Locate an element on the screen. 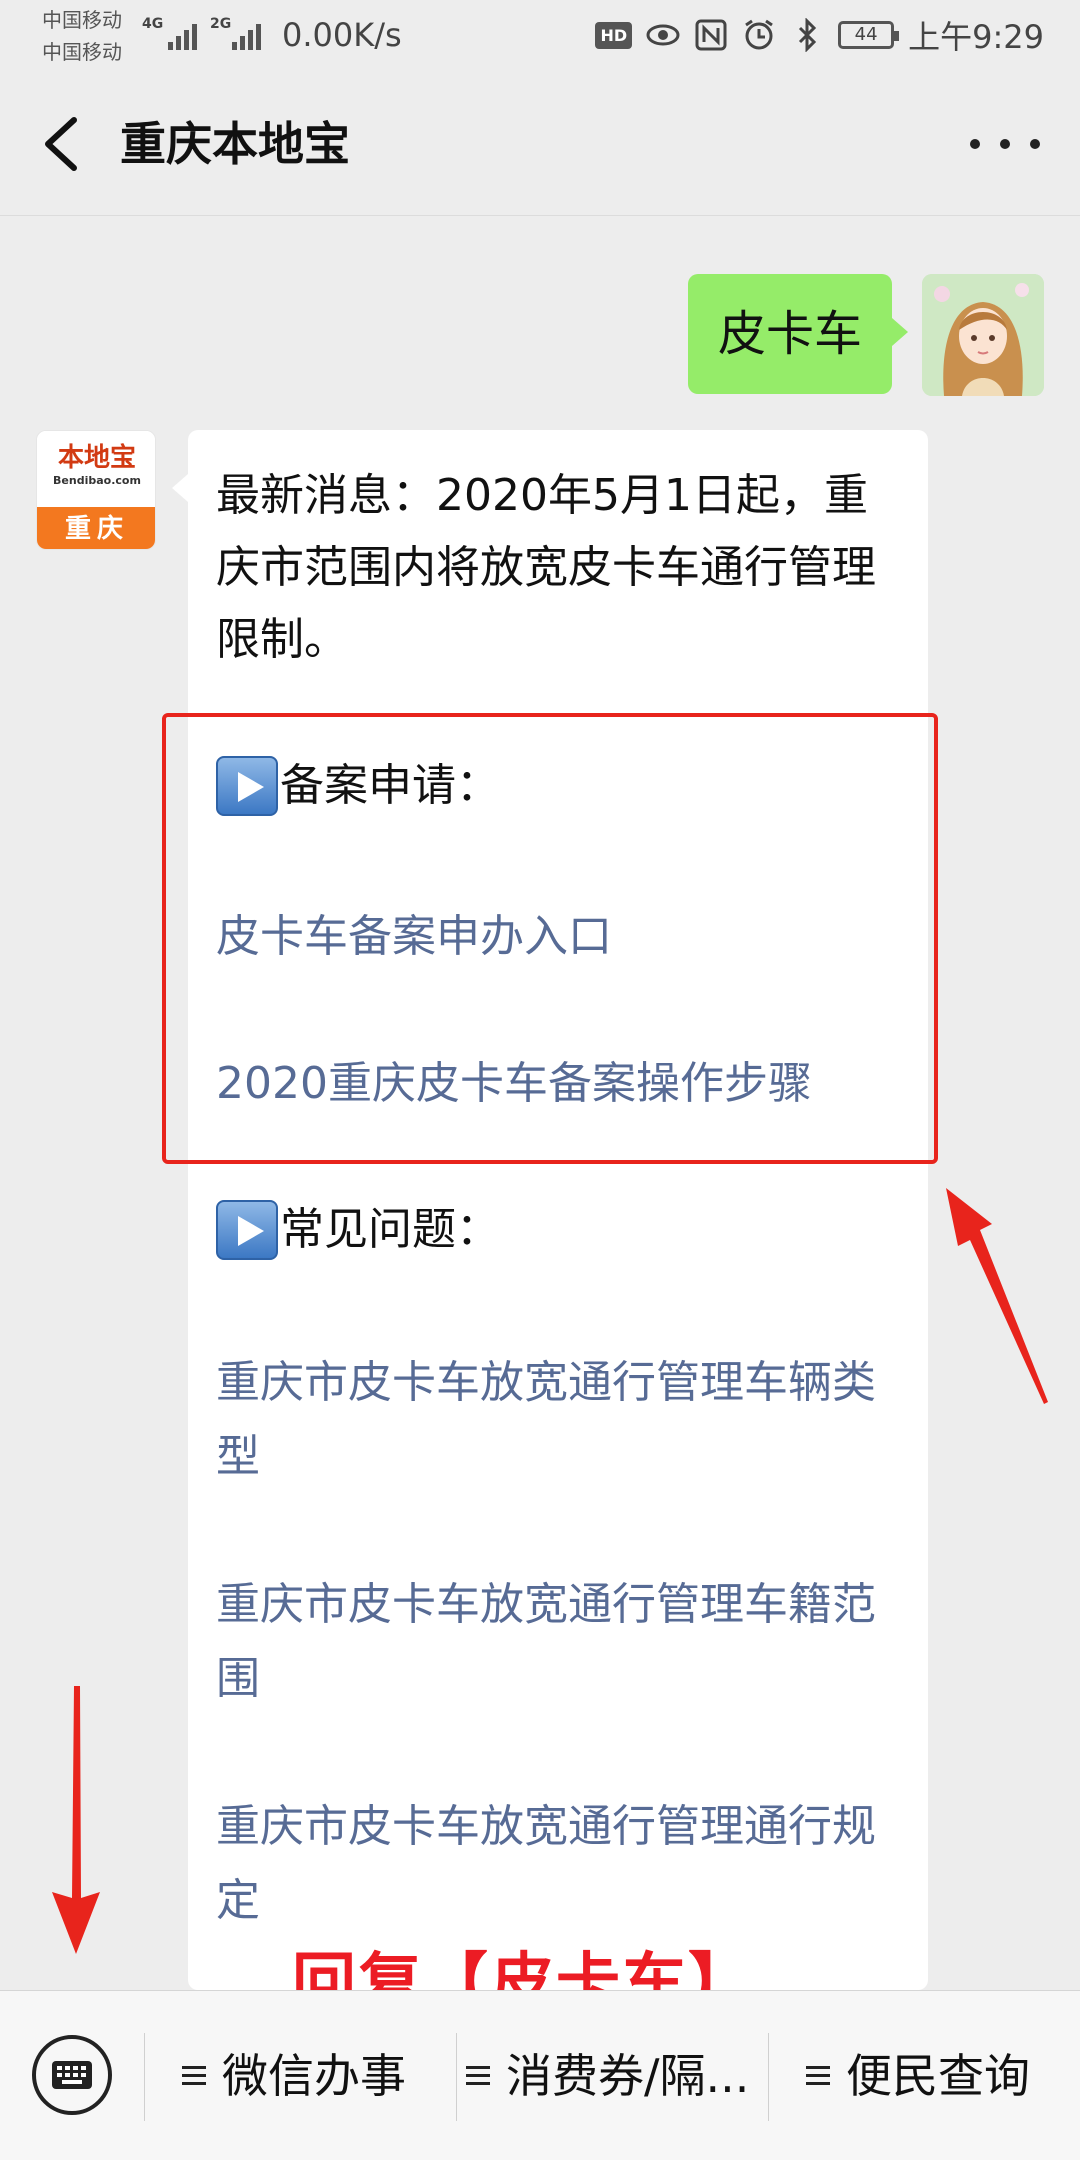 Image resolution: width=1080 pixels, height=2160 pixels. section-heading-faq: 常见问题： is located at coordinates (358, 1230).